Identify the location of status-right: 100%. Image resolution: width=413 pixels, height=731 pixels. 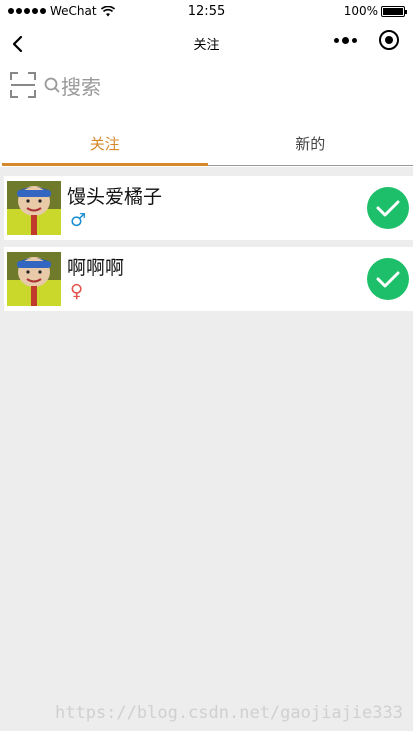
(375, 11).